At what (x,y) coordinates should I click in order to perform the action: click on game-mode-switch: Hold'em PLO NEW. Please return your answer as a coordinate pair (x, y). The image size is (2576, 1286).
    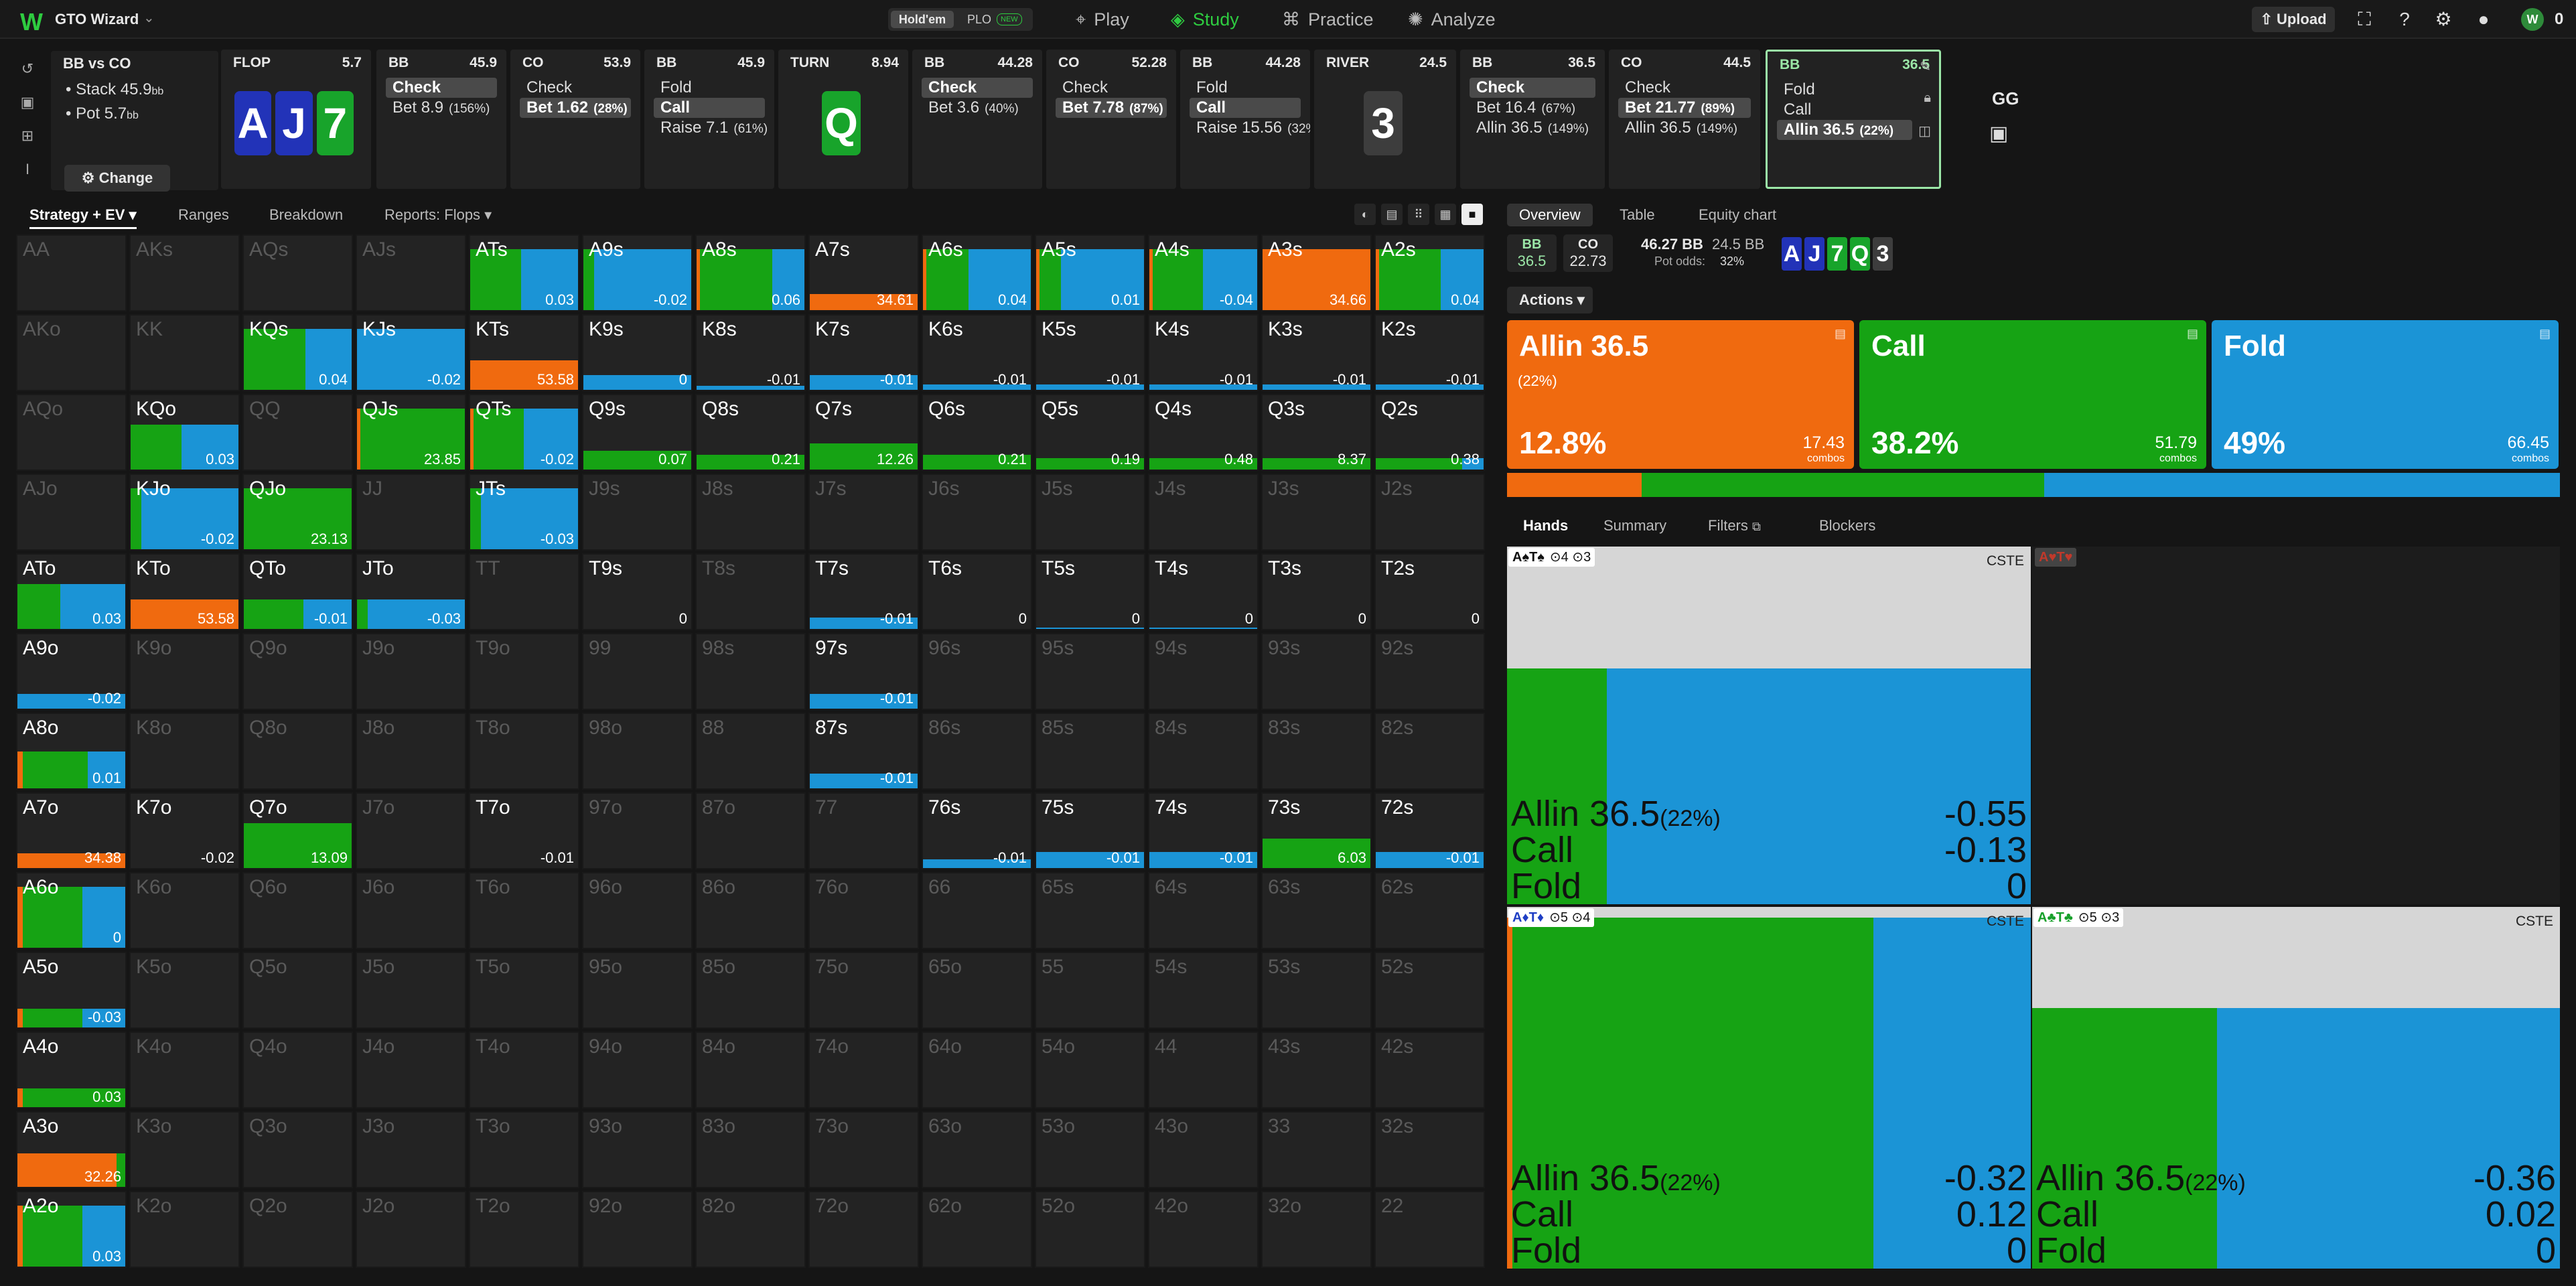
    Looking at the image, I should click on (960, 19).